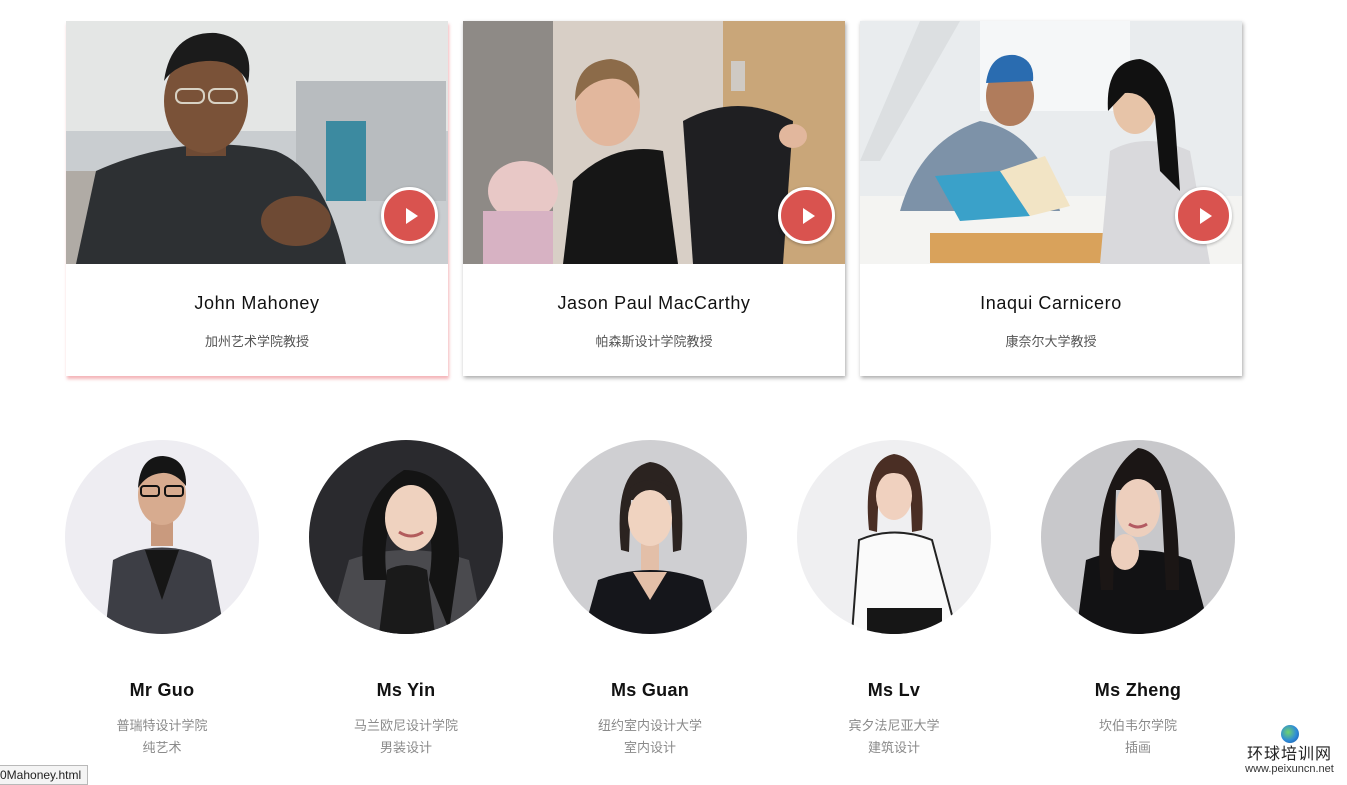 The image size is (1347, 785). I want to click on watermark-url: www.peixuncn.net, so click(1289, 769).